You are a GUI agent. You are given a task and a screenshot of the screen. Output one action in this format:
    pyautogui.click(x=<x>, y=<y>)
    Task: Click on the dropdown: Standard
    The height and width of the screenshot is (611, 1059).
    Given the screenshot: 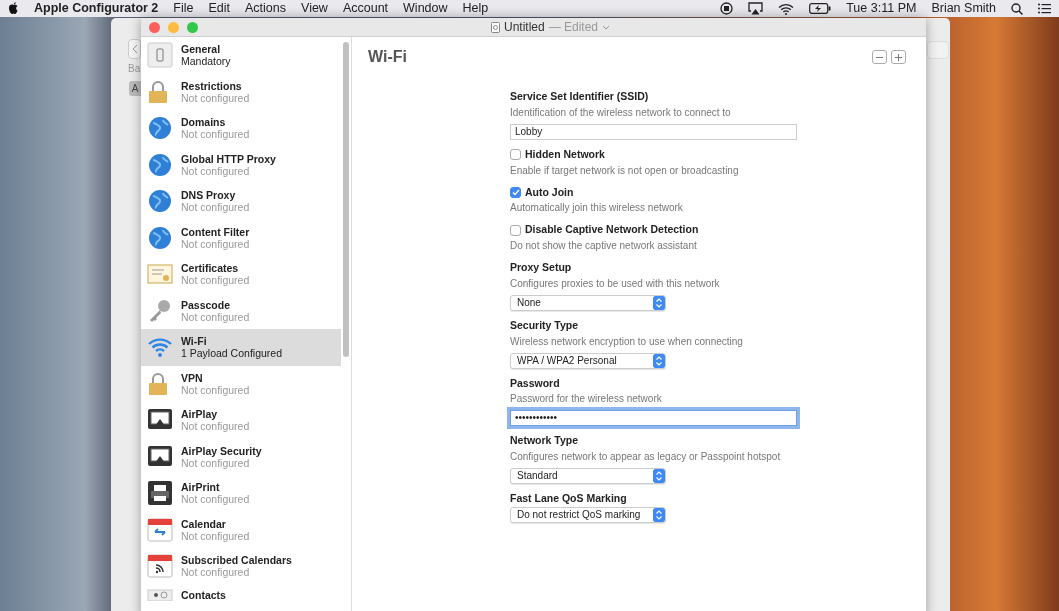 What is the action you would take?
    pyautogui.click(x=588, y=476)
    